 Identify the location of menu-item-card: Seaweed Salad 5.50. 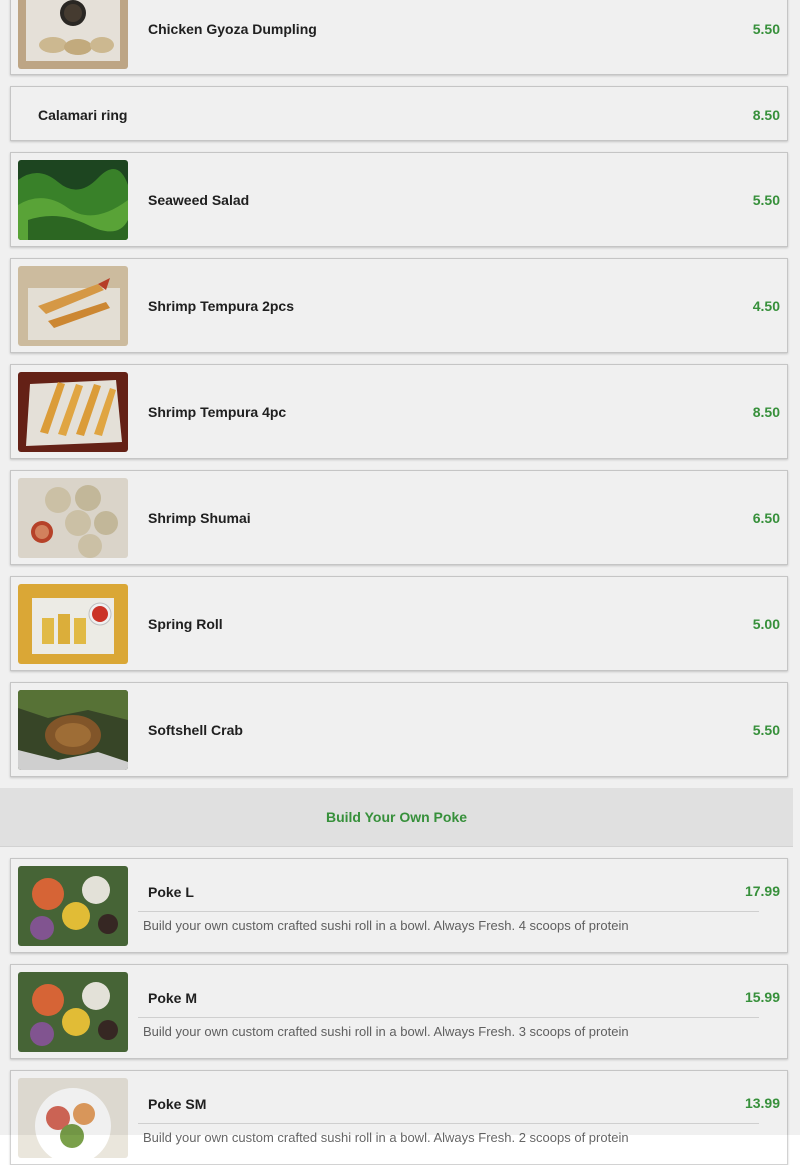
(399, 199).